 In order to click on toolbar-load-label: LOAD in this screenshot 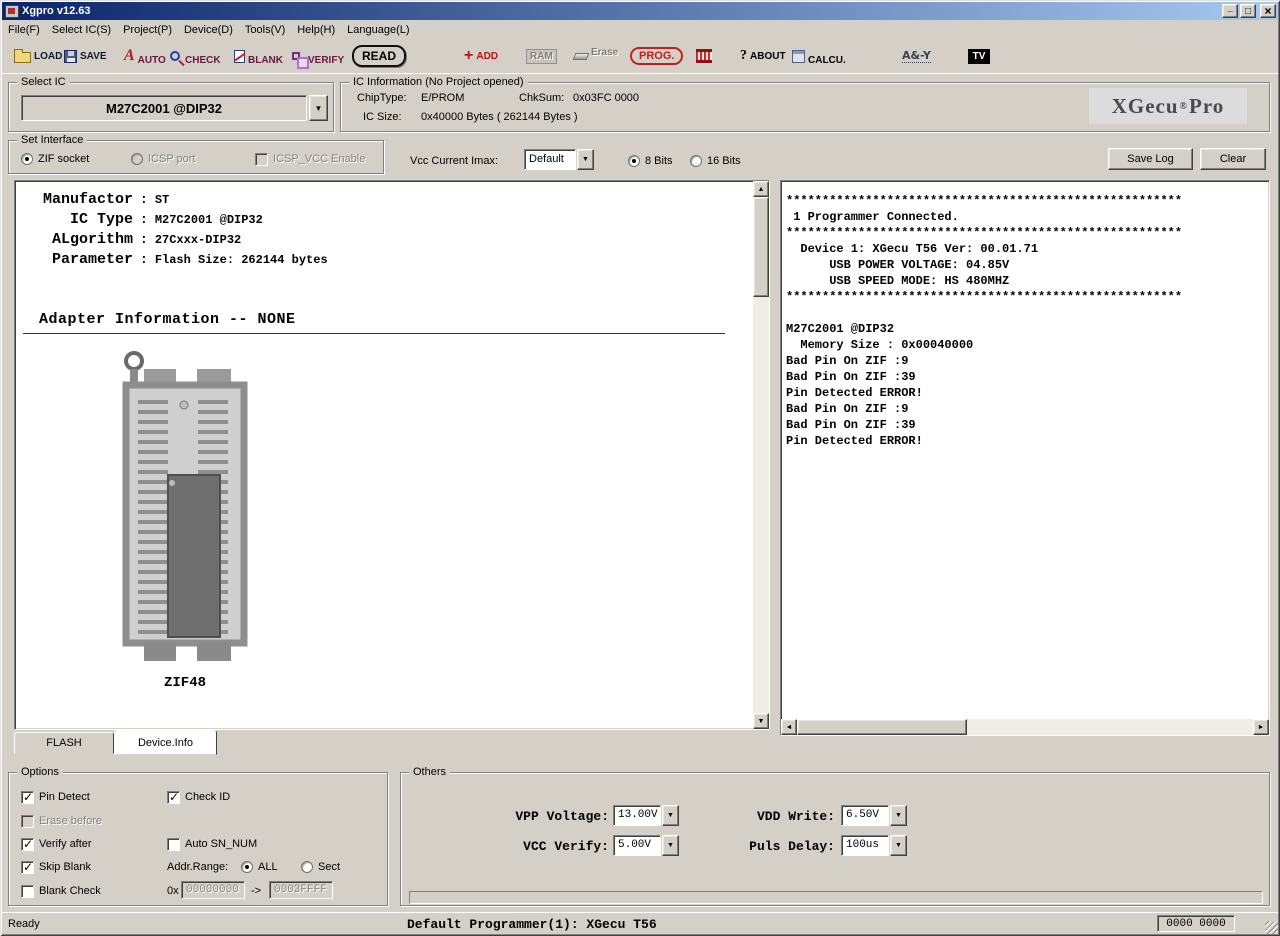, I will do `click(48, 56)`.